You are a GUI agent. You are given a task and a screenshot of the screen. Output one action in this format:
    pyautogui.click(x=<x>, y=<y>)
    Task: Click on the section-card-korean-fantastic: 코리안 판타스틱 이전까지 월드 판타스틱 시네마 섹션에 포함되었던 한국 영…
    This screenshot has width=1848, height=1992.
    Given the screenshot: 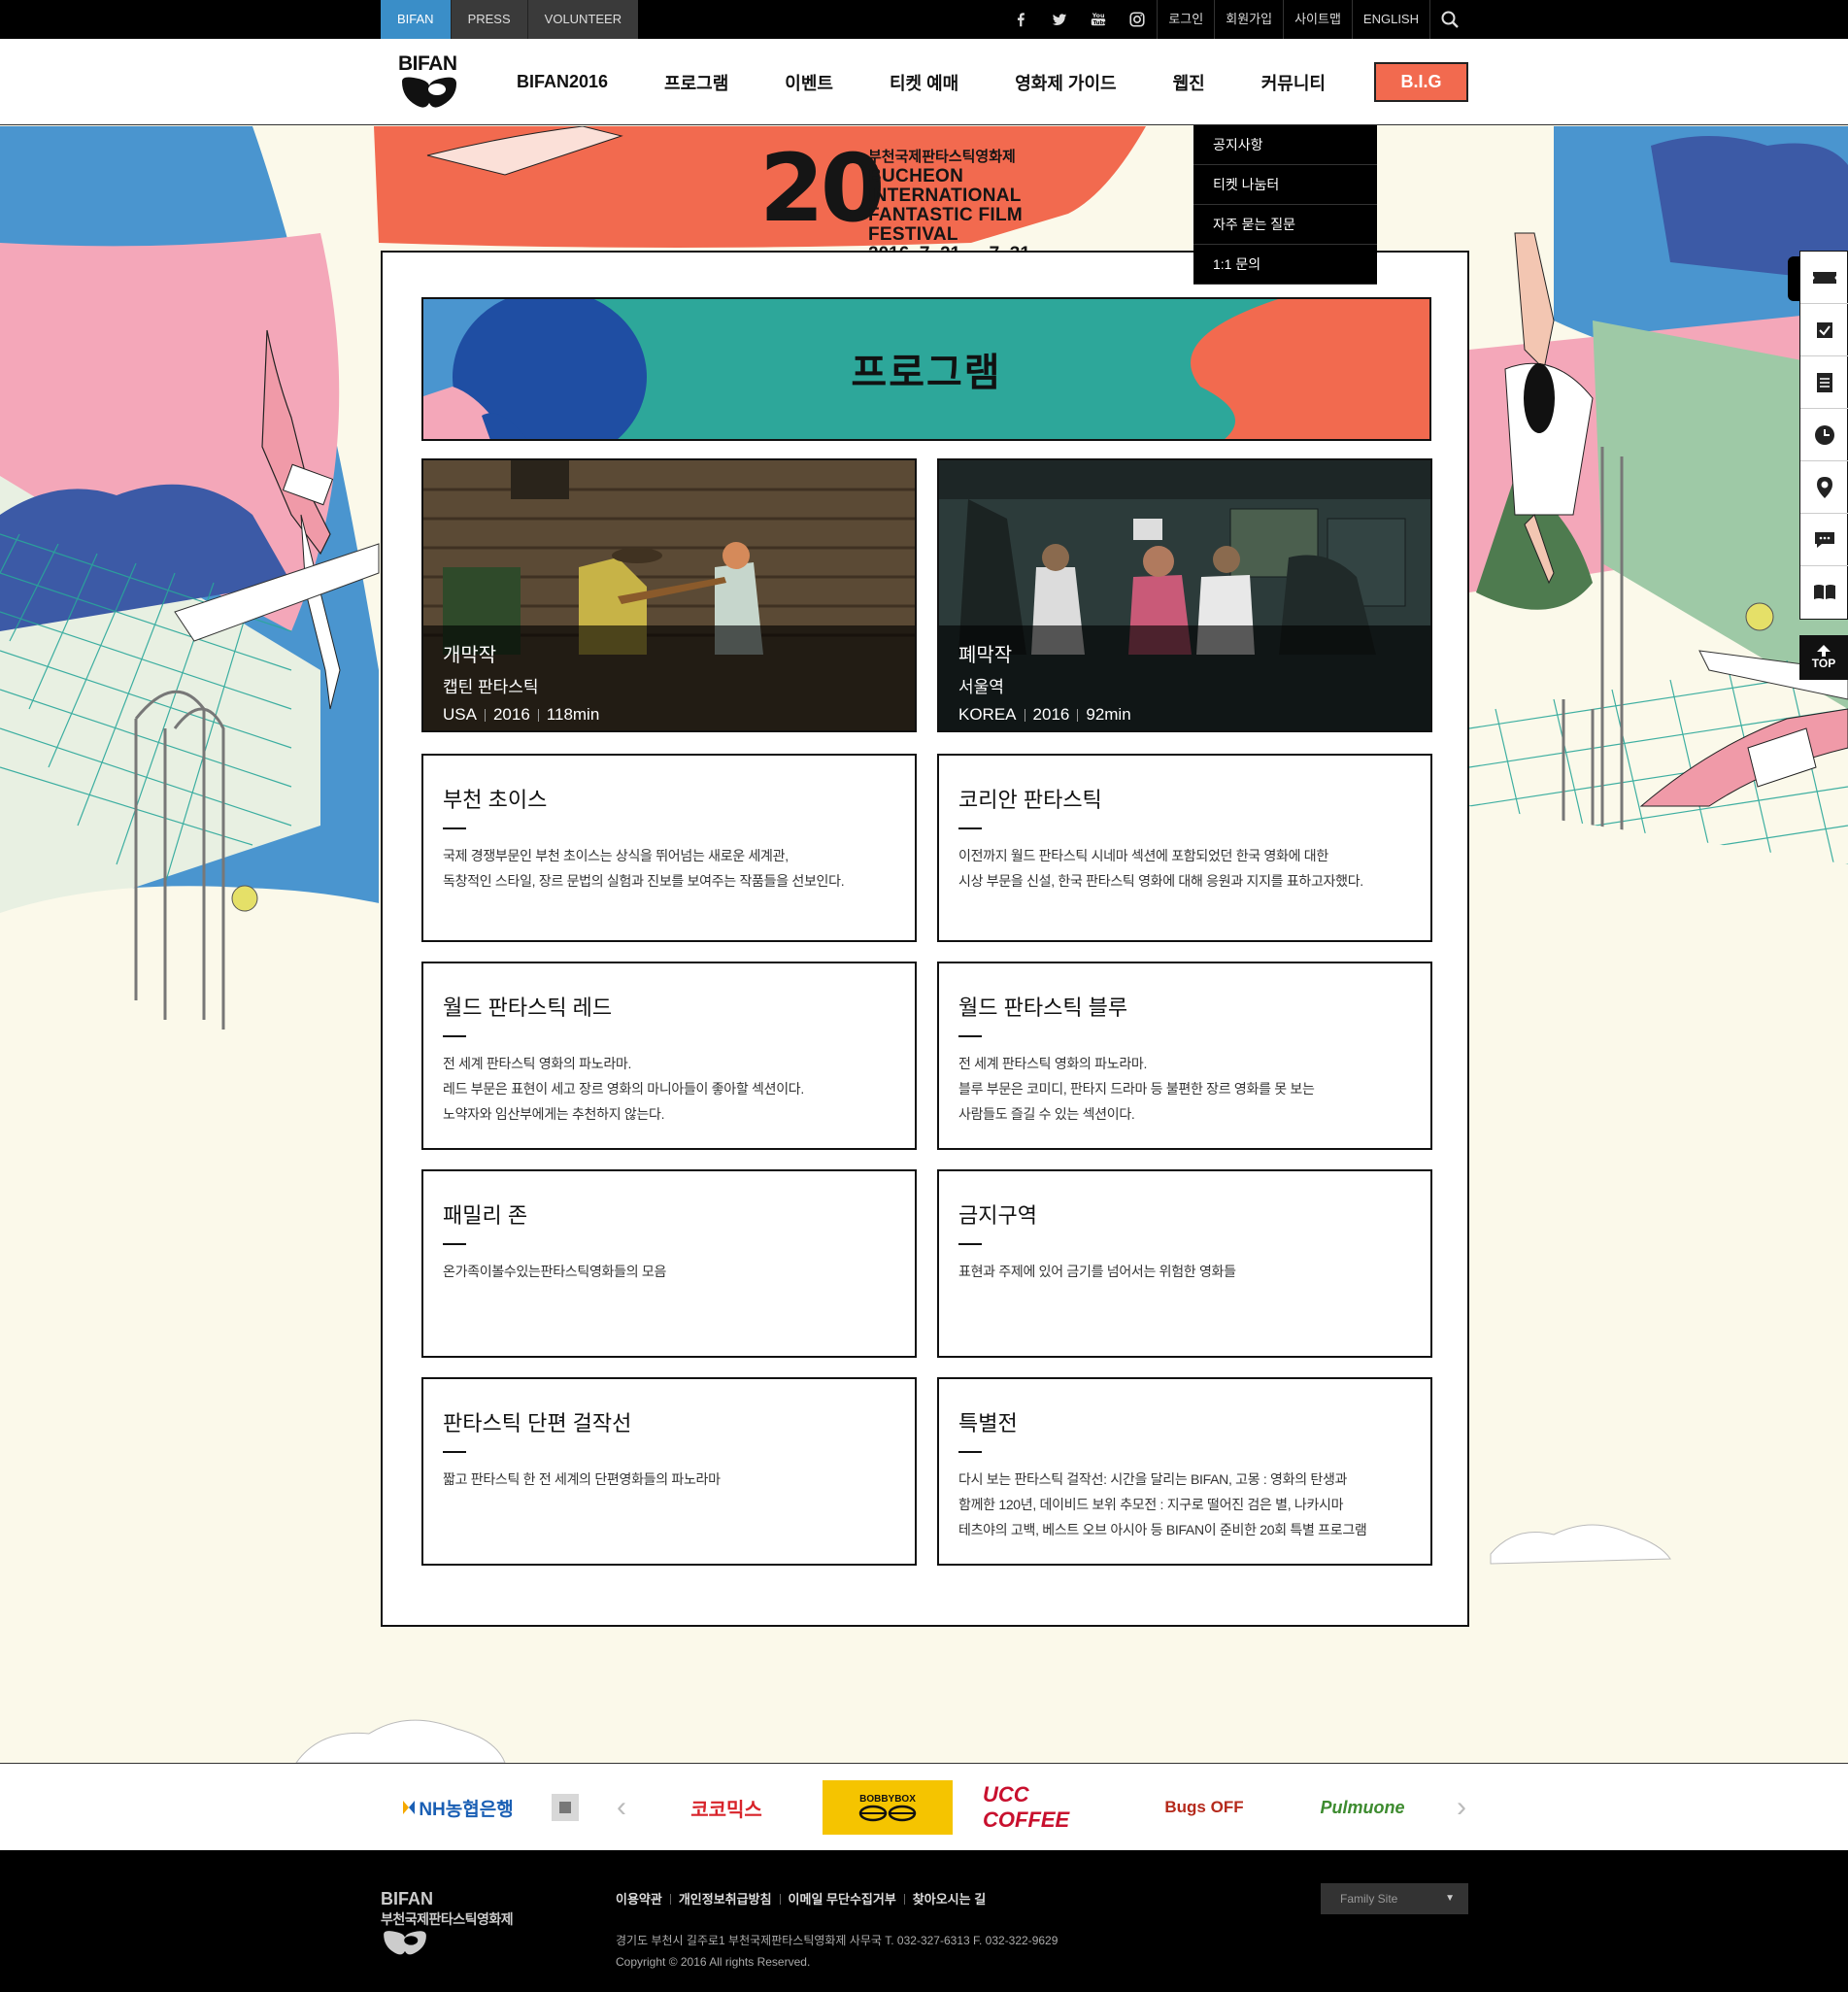 What is the action you would take?
    pyautogui.click(x=1184, y=848)
    